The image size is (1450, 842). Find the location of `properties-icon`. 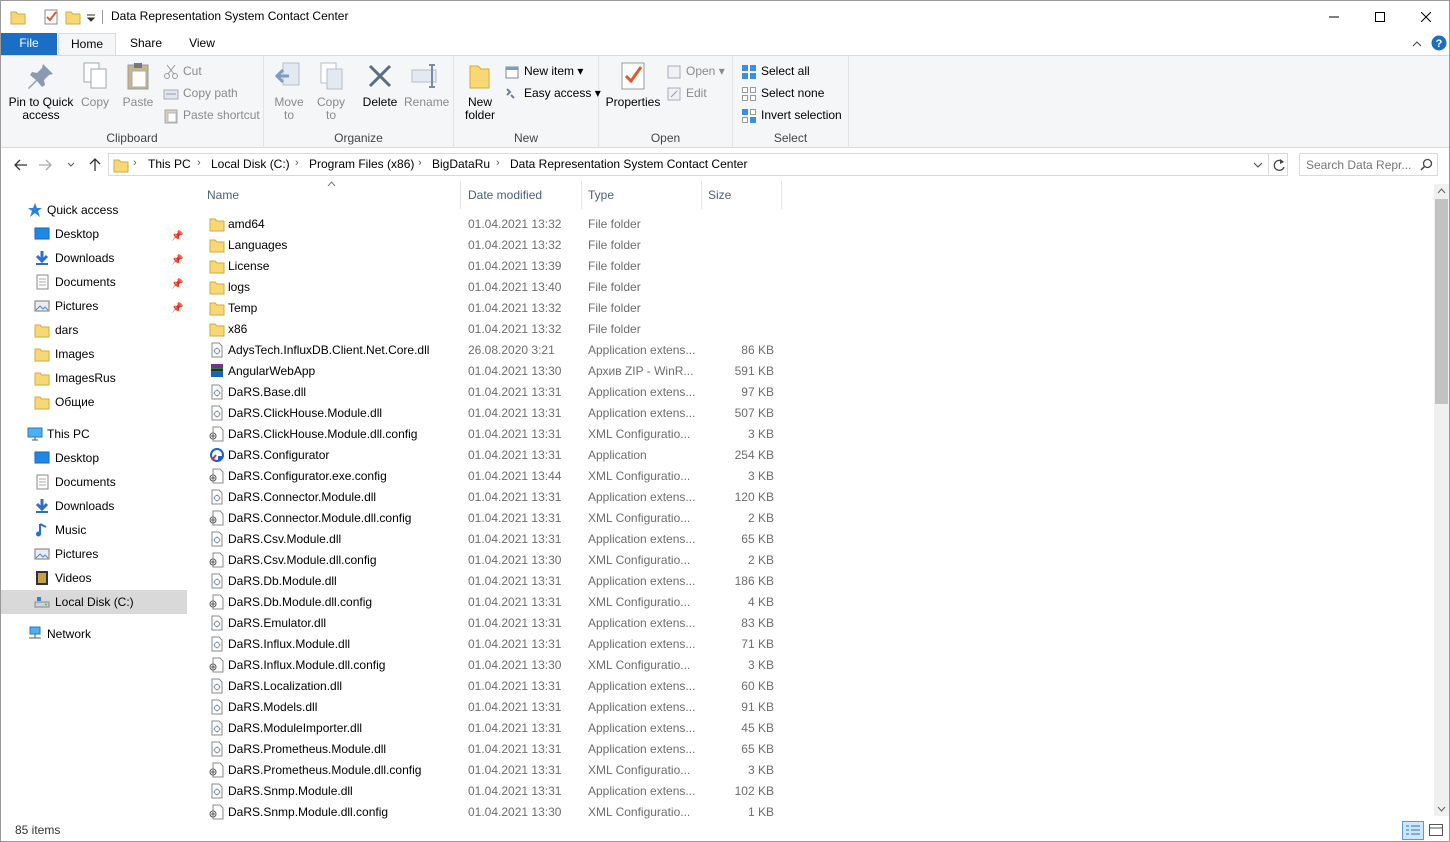

properties-icon is located at coordinates (51, 17).